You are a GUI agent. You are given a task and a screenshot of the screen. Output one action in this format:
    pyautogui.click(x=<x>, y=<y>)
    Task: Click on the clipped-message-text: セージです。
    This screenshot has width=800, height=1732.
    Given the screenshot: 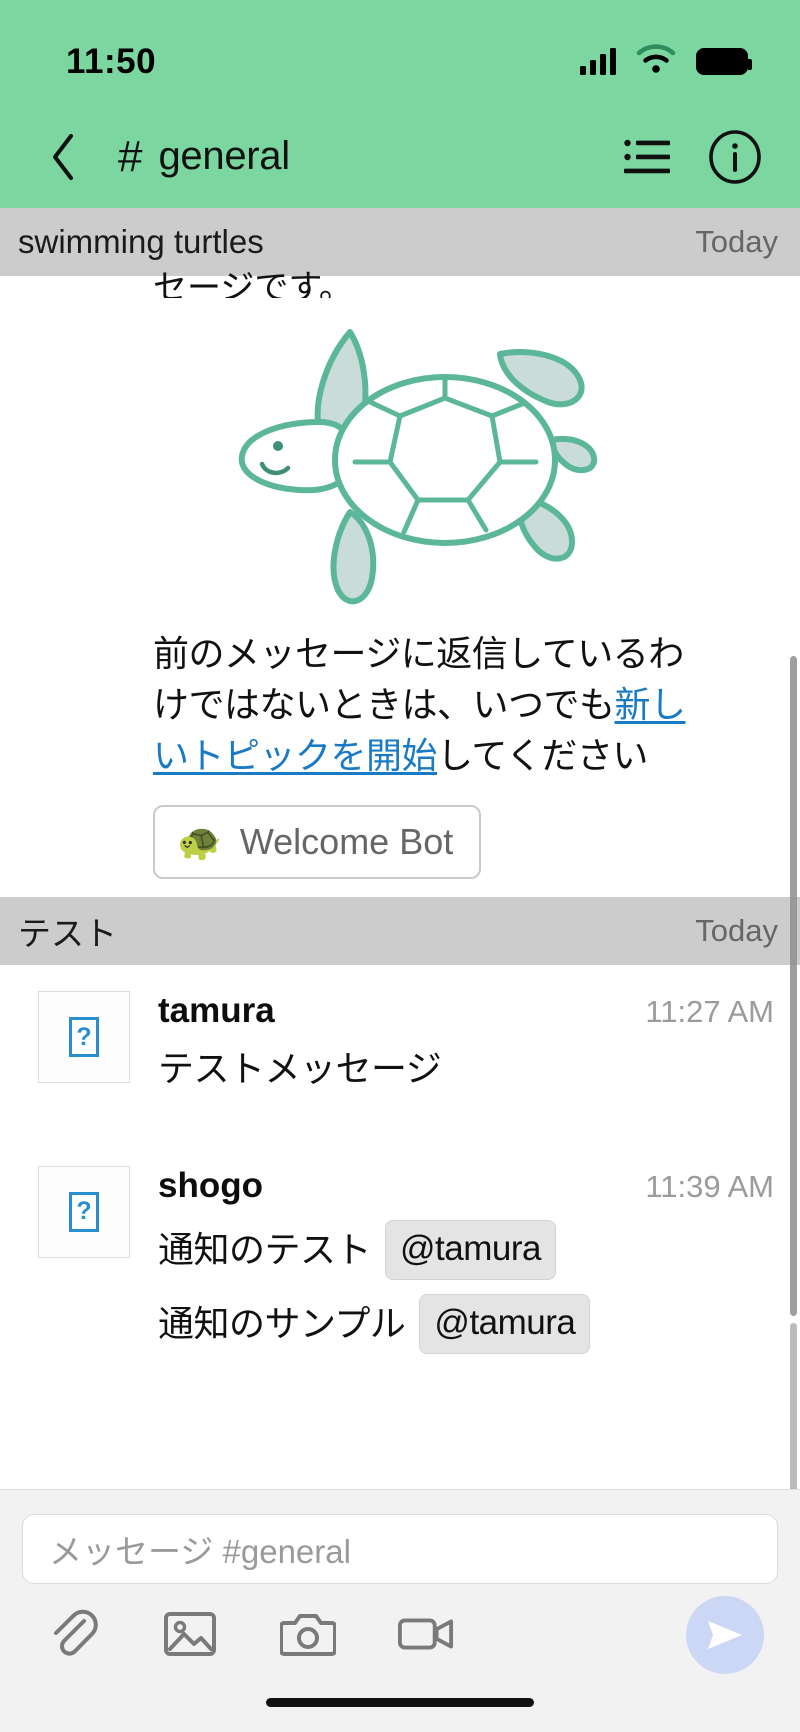 What is the action you would take?
    pyautogui.click(x=253, y=283)
    